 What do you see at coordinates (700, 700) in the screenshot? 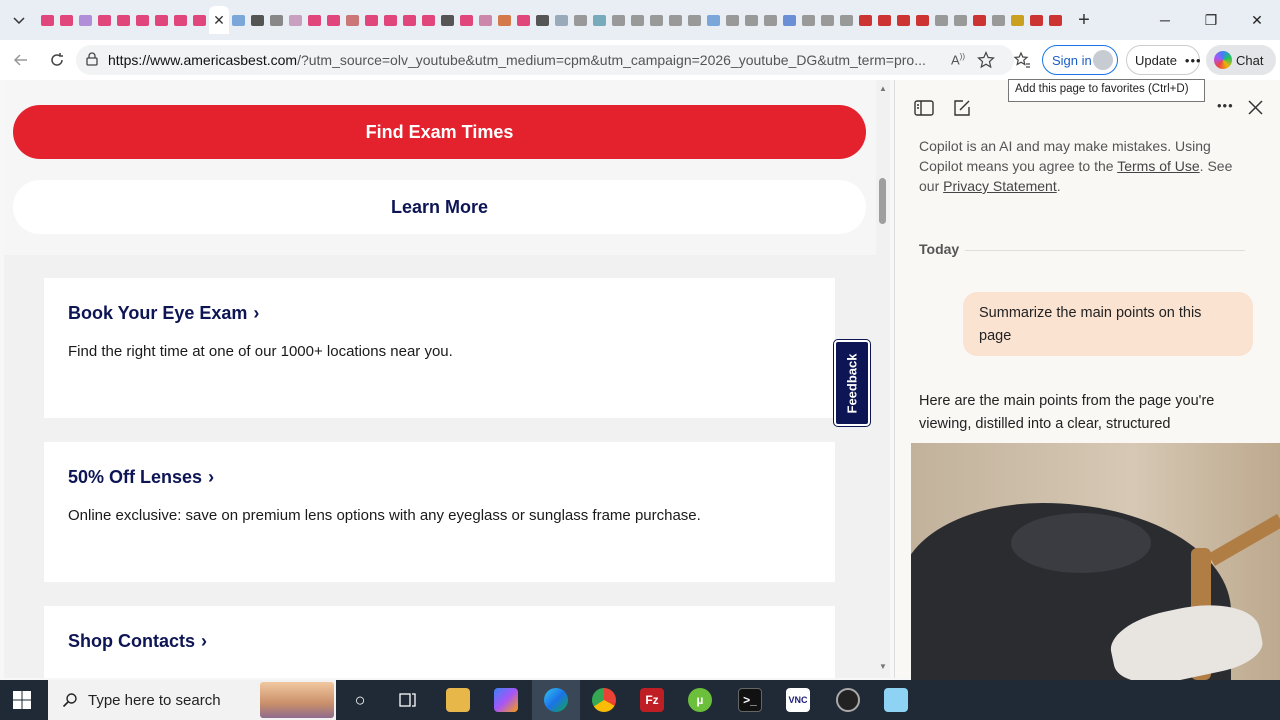
I see `utorrent-icon: µ` at bounding box center [700, 700].